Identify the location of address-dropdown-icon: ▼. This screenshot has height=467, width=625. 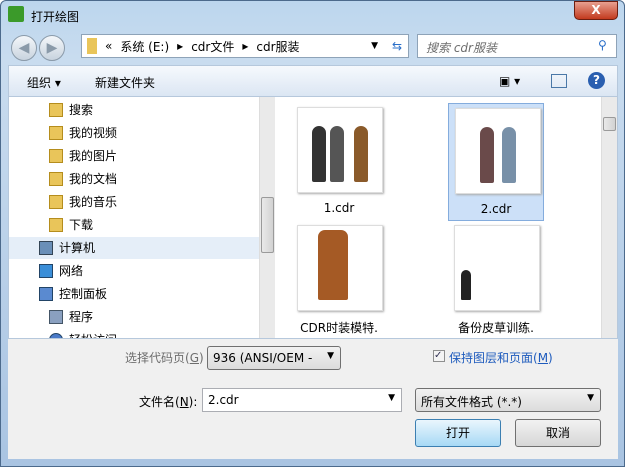
(374, 46).